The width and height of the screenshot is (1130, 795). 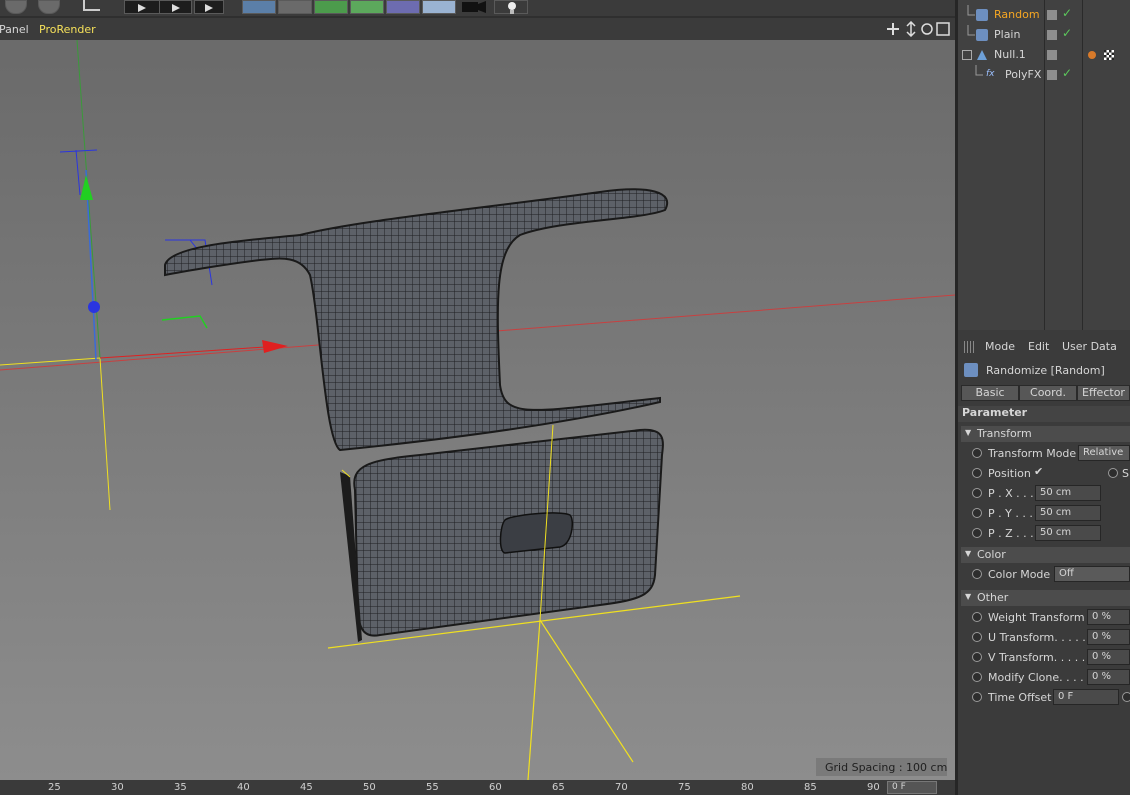 I want to click on v-transform-field: 0 %, so click(x=1108, y=657).